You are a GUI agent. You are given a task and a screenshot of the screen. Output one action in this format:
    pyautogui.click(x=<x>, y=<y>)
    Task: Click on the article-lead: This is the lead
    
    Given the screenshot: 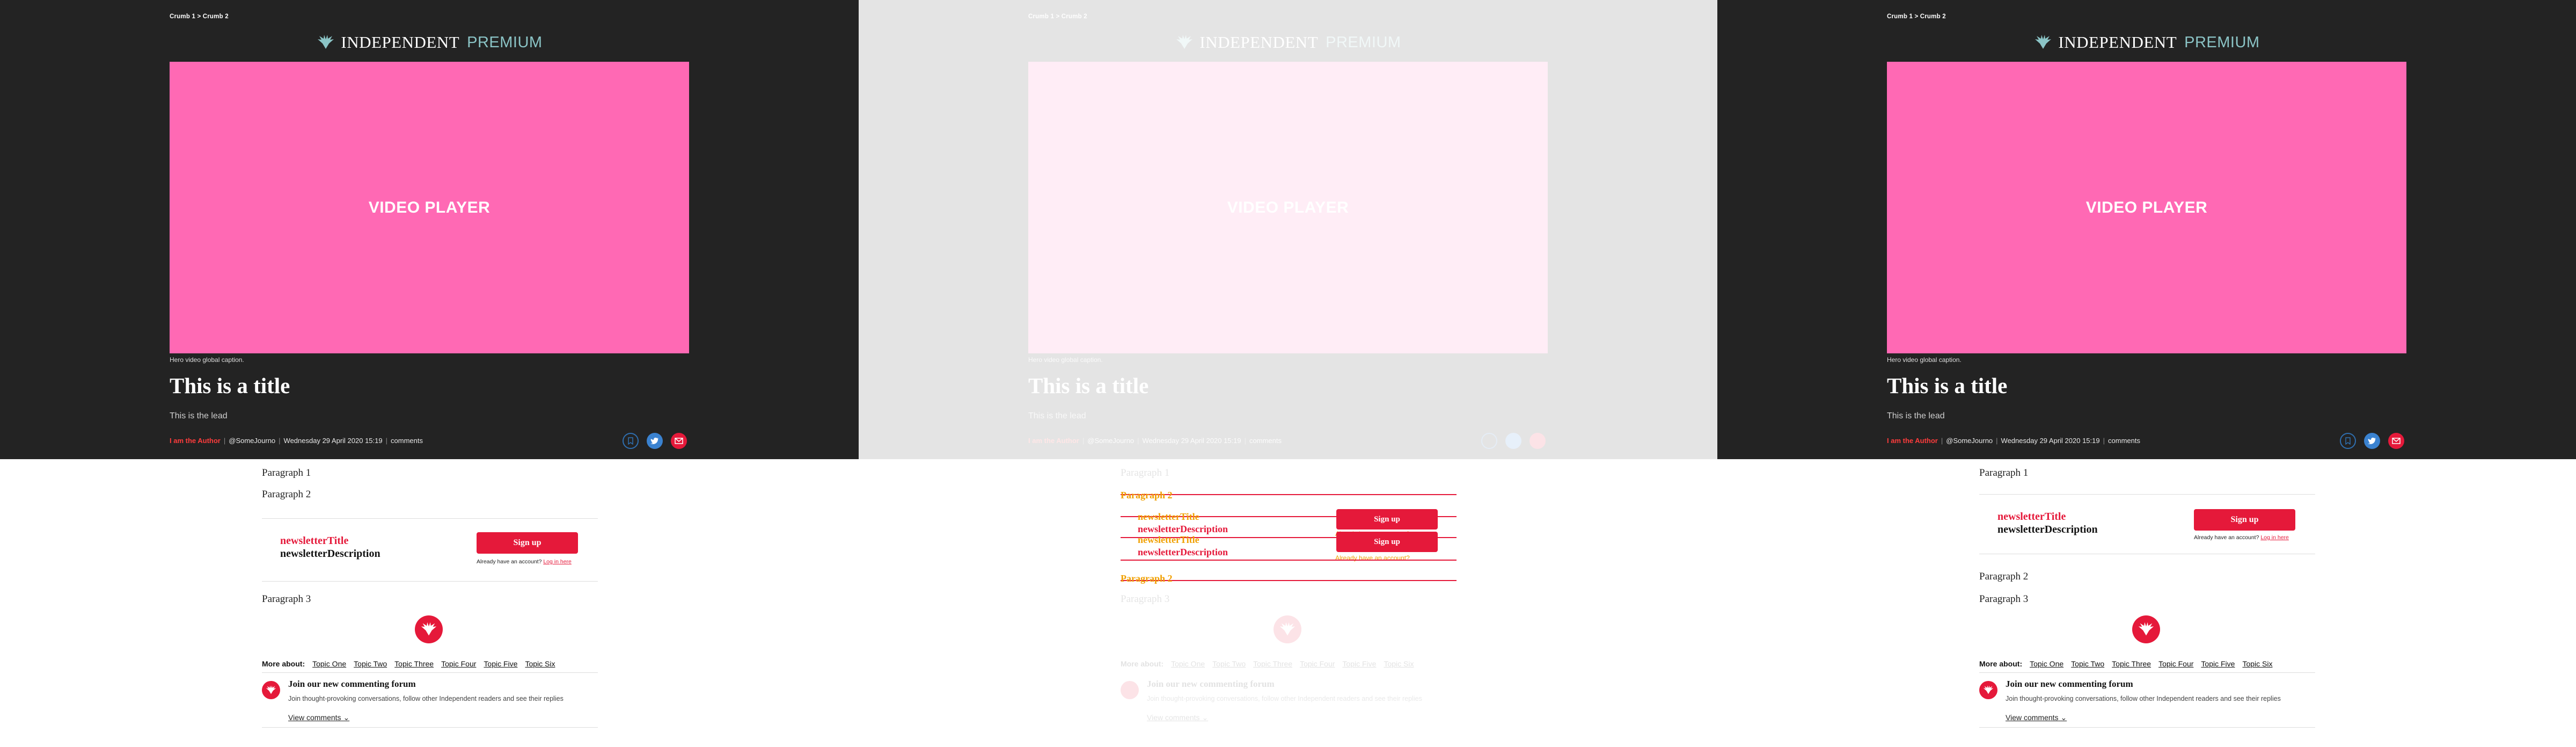 What is the action you would take?
    pyautogui.click(x=199, y=416)
    